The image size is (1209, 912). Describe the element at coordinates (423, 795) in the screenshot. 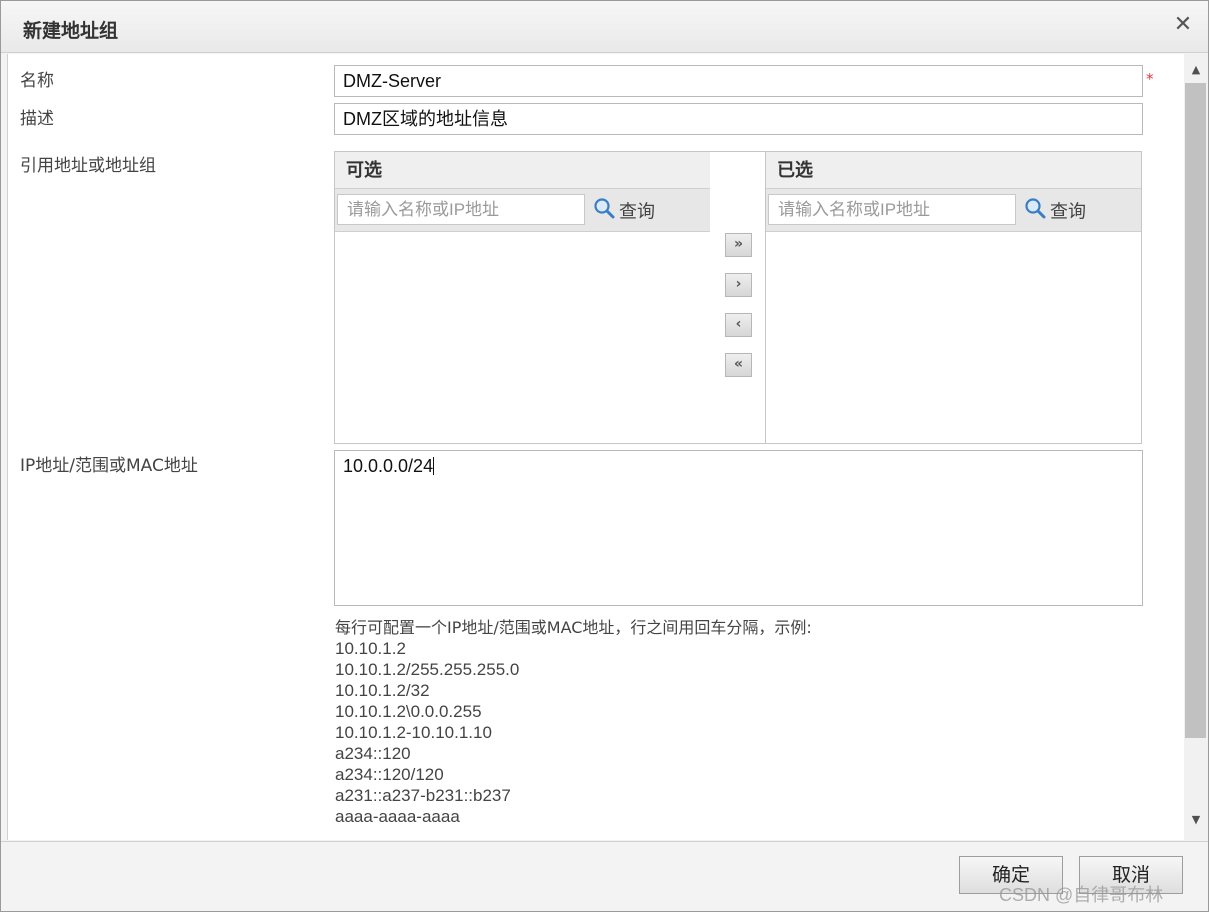

I see `example-line: a231::a237-b231::b237` at that location.